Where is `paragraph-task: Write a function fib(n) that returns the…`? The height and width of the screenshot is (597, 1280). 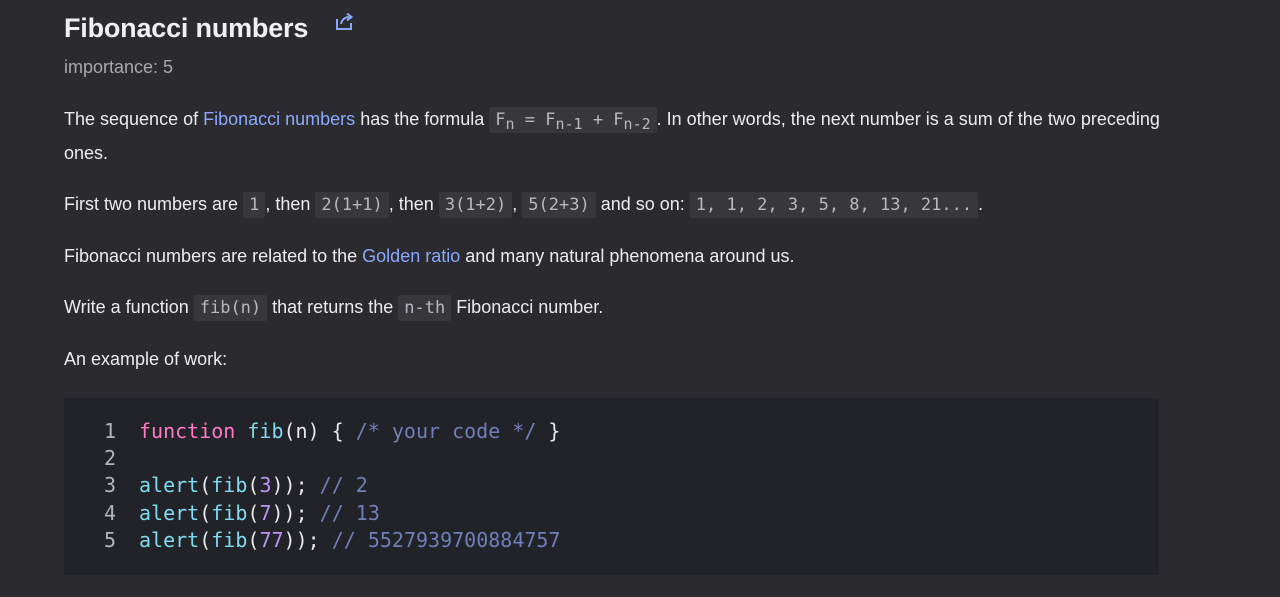
paragraph-task: Write a function fib(n) that returns the… is located at coordinates (333, 308).